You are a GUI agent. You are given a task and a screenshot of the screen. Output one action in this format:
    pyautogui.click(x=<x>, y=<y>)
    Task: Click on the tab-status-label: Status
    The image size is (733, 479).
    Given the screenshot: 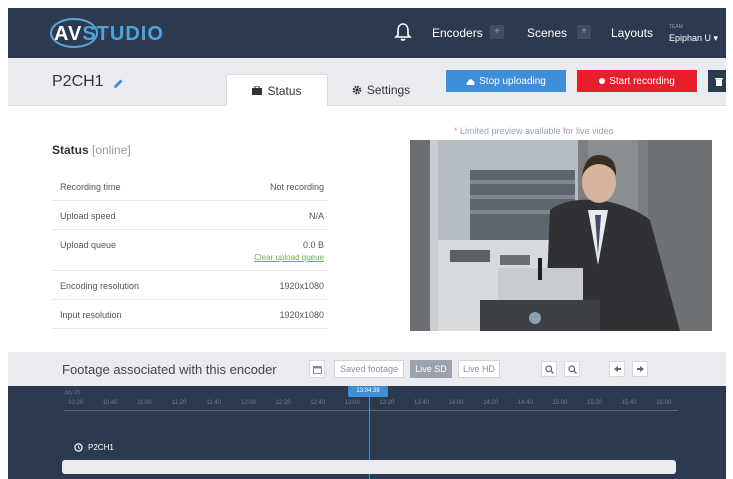 What is the action you would take?
    pyautogui.click(x=284, y=90)
    